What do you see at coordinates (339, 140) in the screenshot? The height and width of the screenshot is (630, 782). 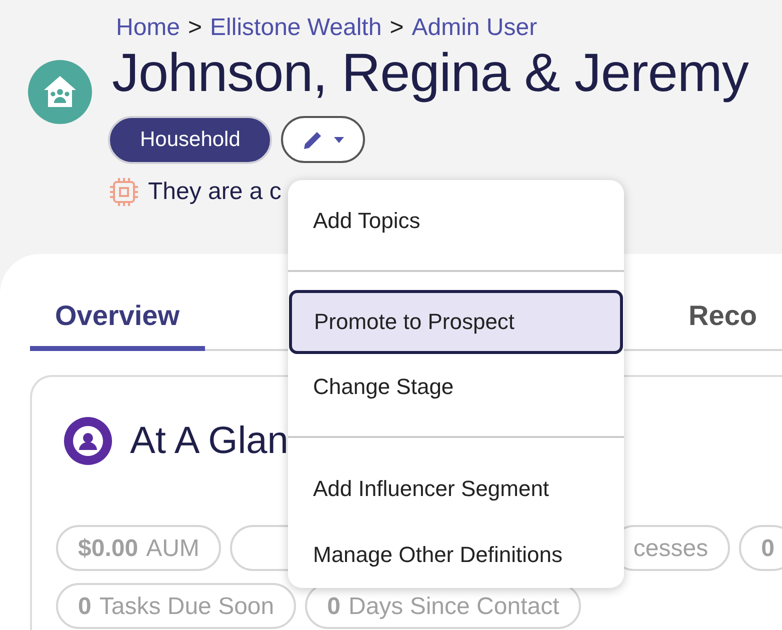 I see `caret-icon` at bounding box center [339, 140].